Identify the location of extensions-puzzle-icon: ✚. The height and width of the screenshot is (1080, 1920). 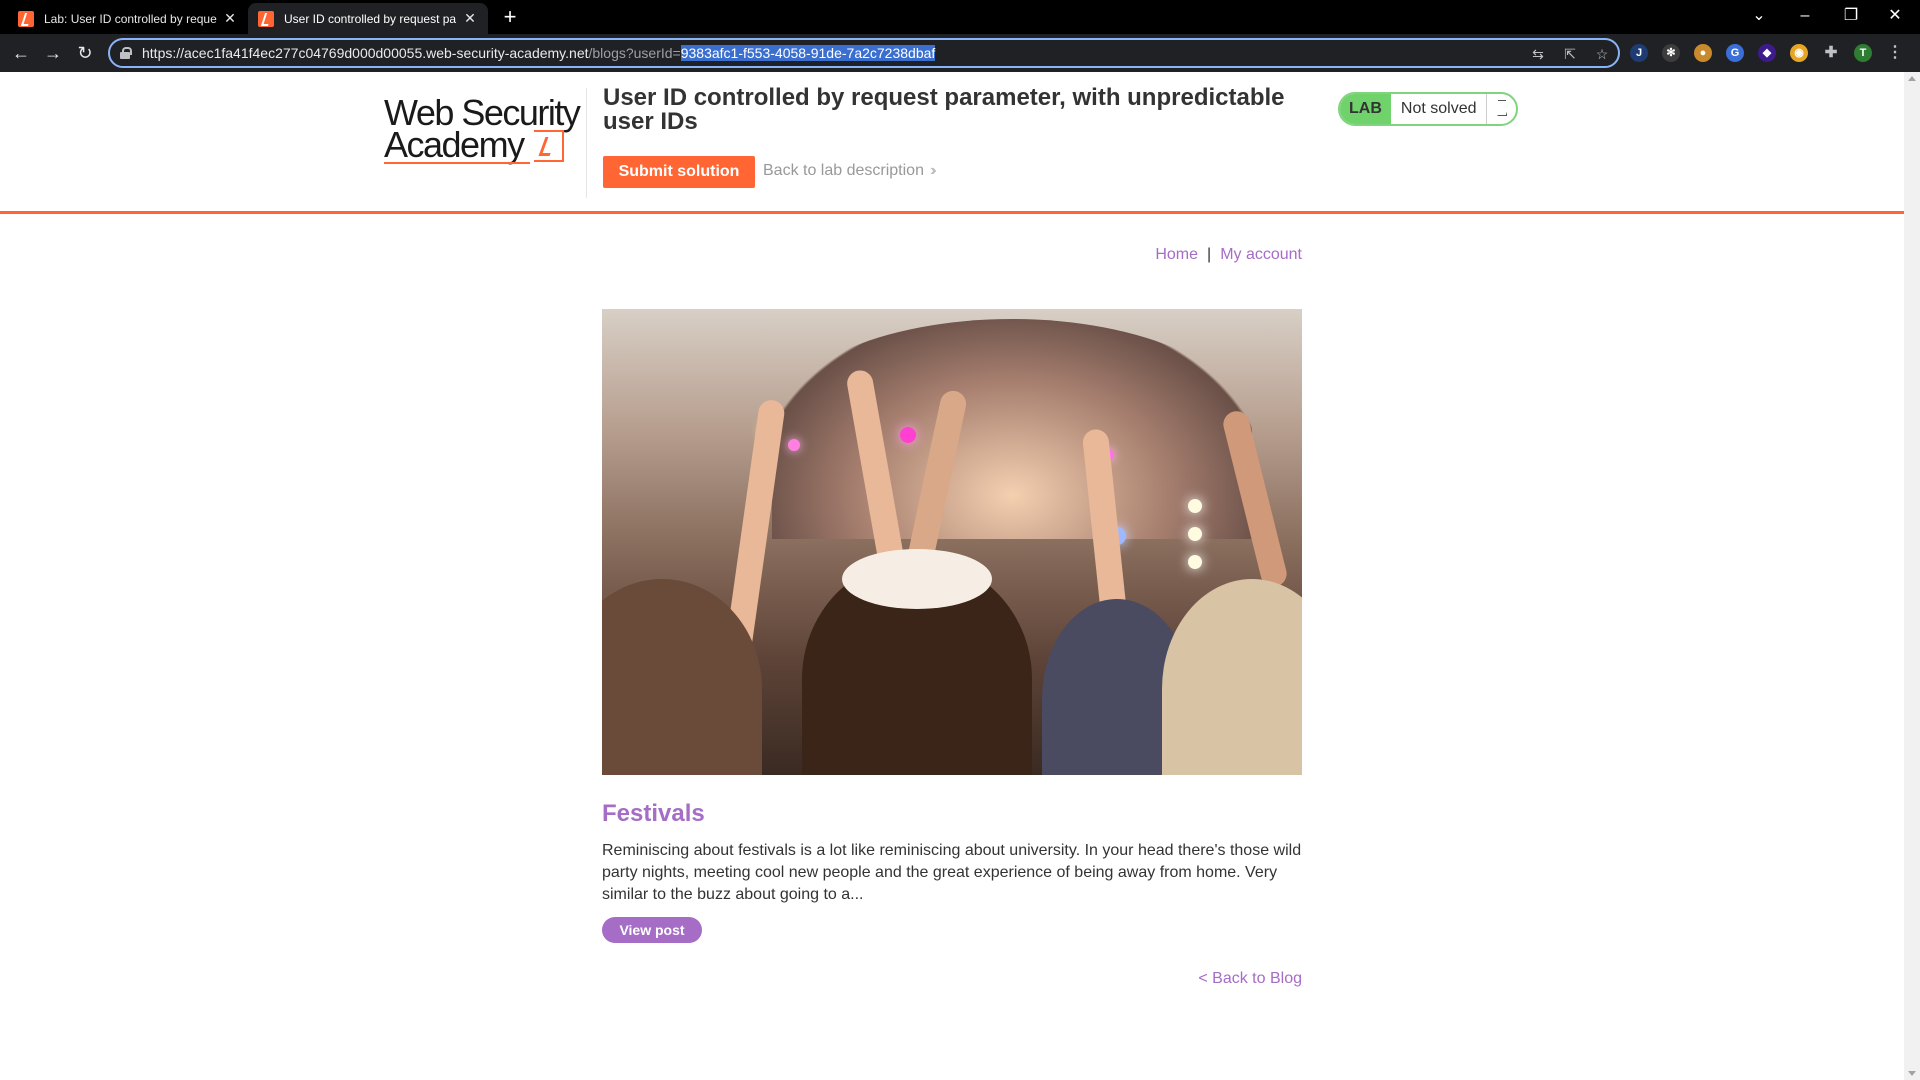
(1831, 53).